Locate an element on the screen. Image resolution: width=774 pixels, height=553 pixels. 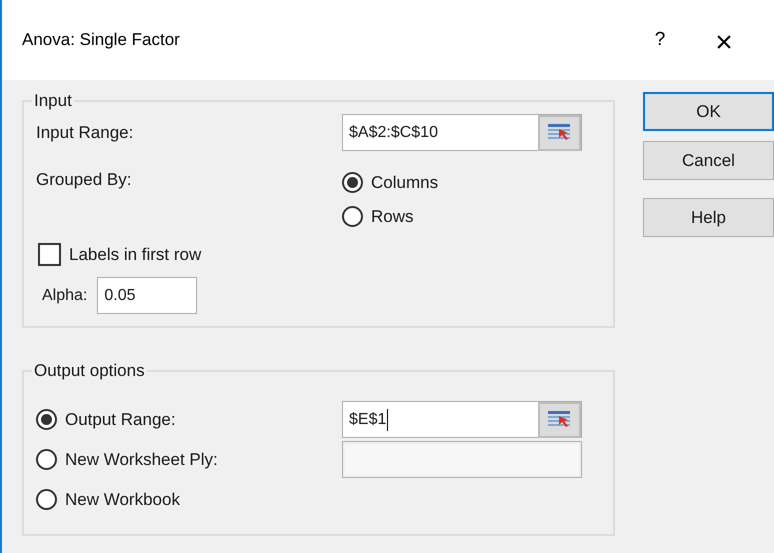
field-label: Alpha: is located at coordinates (65, 296).